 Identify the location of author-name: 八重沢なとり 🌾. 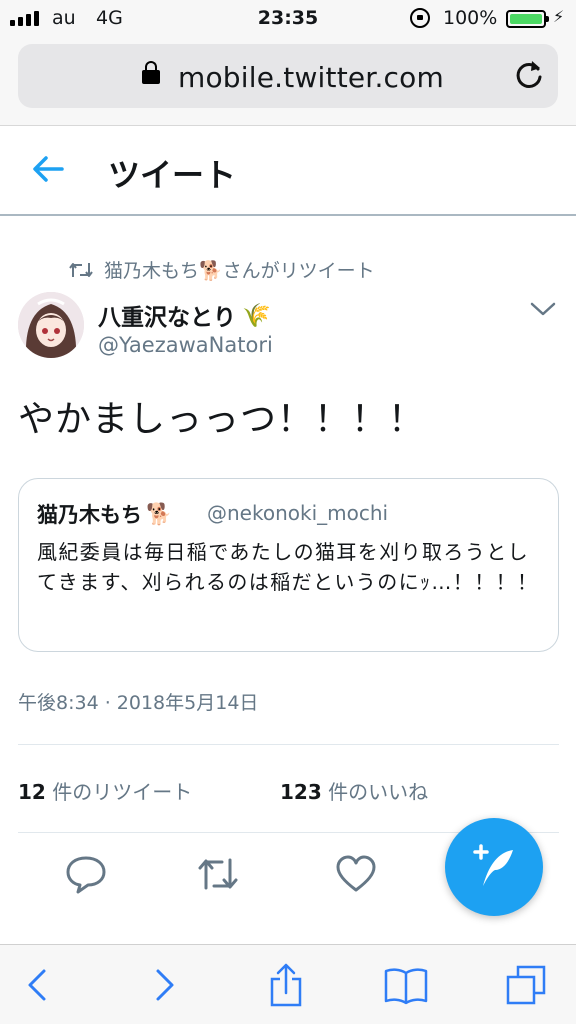
(184, 315).